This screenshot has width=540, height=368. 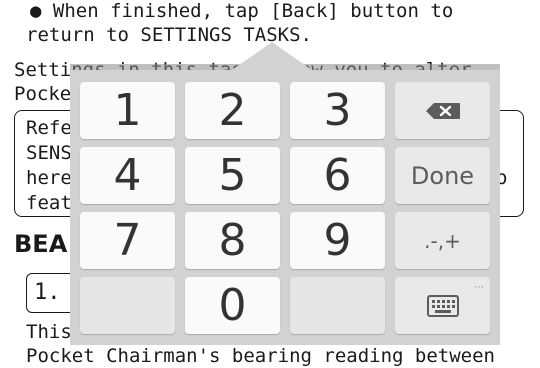 I want to click on symbols-key: .-,+, so click(x=442, y=240).